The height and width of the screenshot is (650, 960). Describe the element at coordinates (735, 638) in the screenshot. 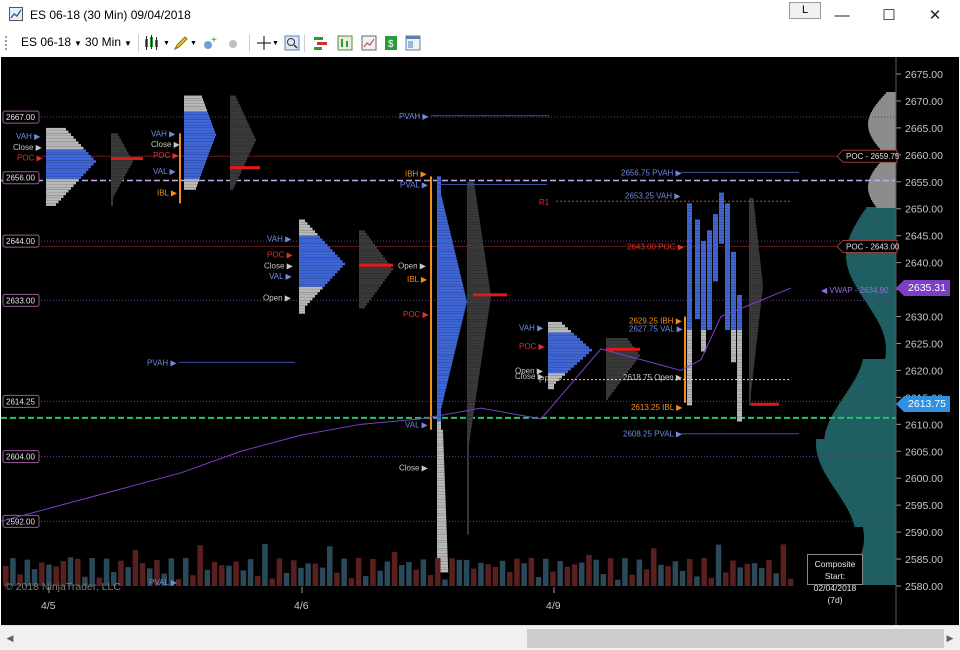

I see `scrollbar-thumb` at that location.